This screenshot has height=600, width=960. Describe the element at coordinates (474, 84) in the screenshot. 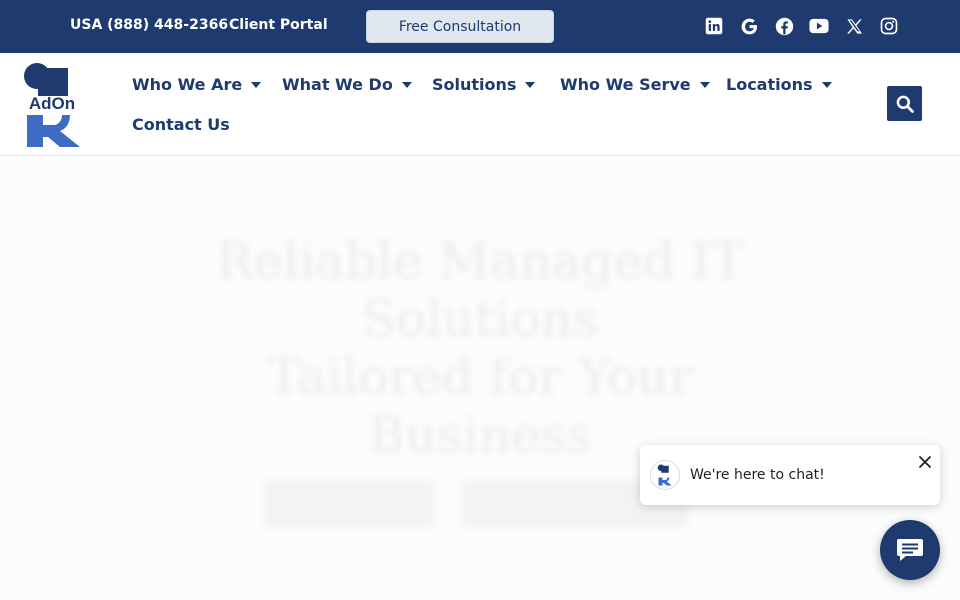

I see `nav-label: Solutions` at that location.